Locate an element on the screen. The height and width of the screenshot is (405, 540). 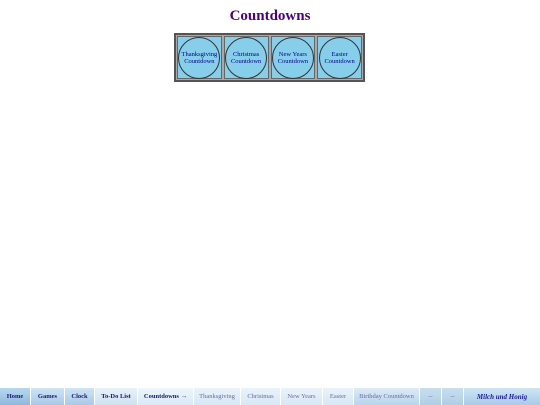
nav-thanksgiving: Thanksgiving is located at coordinates (217, 396).